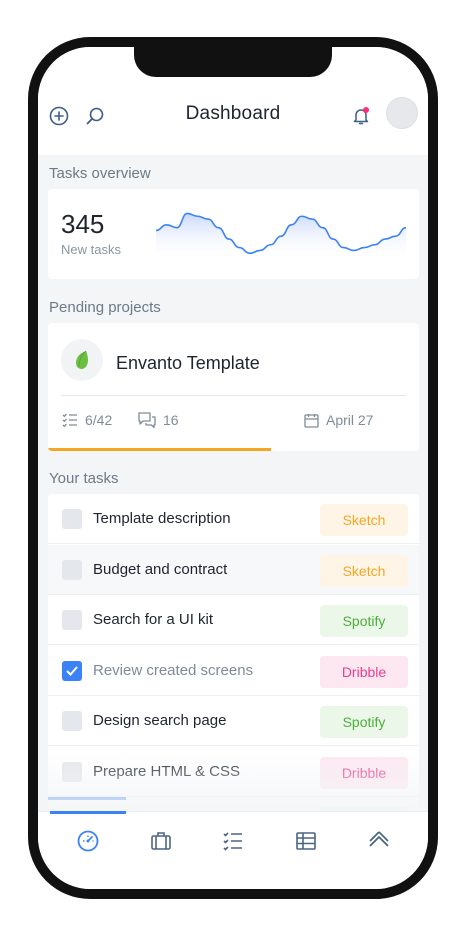  Describe the element at coordinates (84, 478) in the screenshot. I see `your-tasks-label: Your tasks` at that location.